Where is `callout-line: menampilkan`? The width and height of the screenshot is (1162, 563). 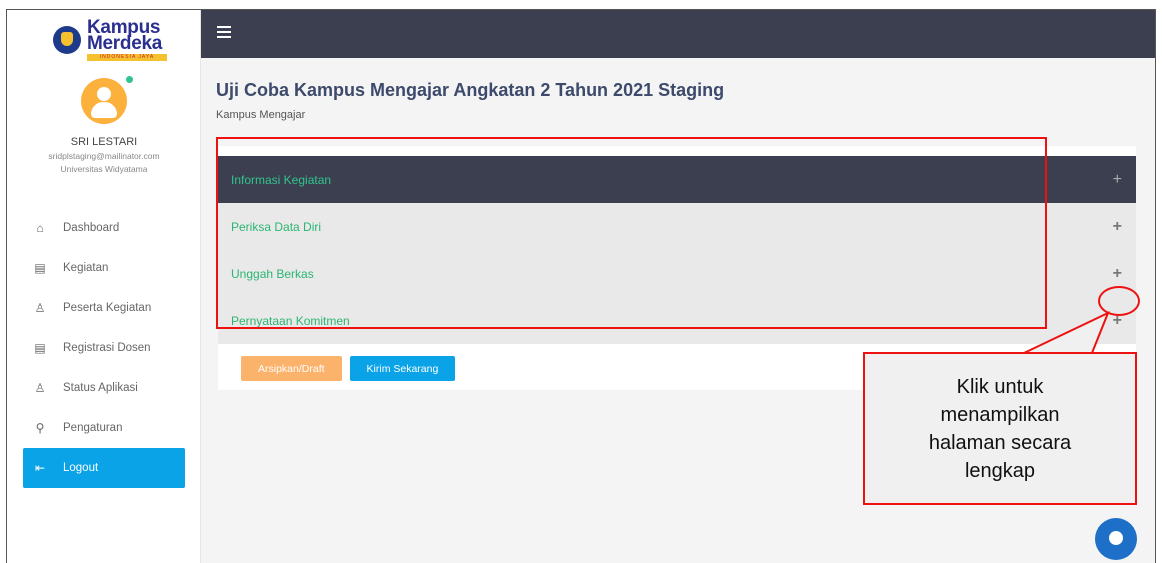 callout-line: menampilkan is located at coordinates (1000, 414).